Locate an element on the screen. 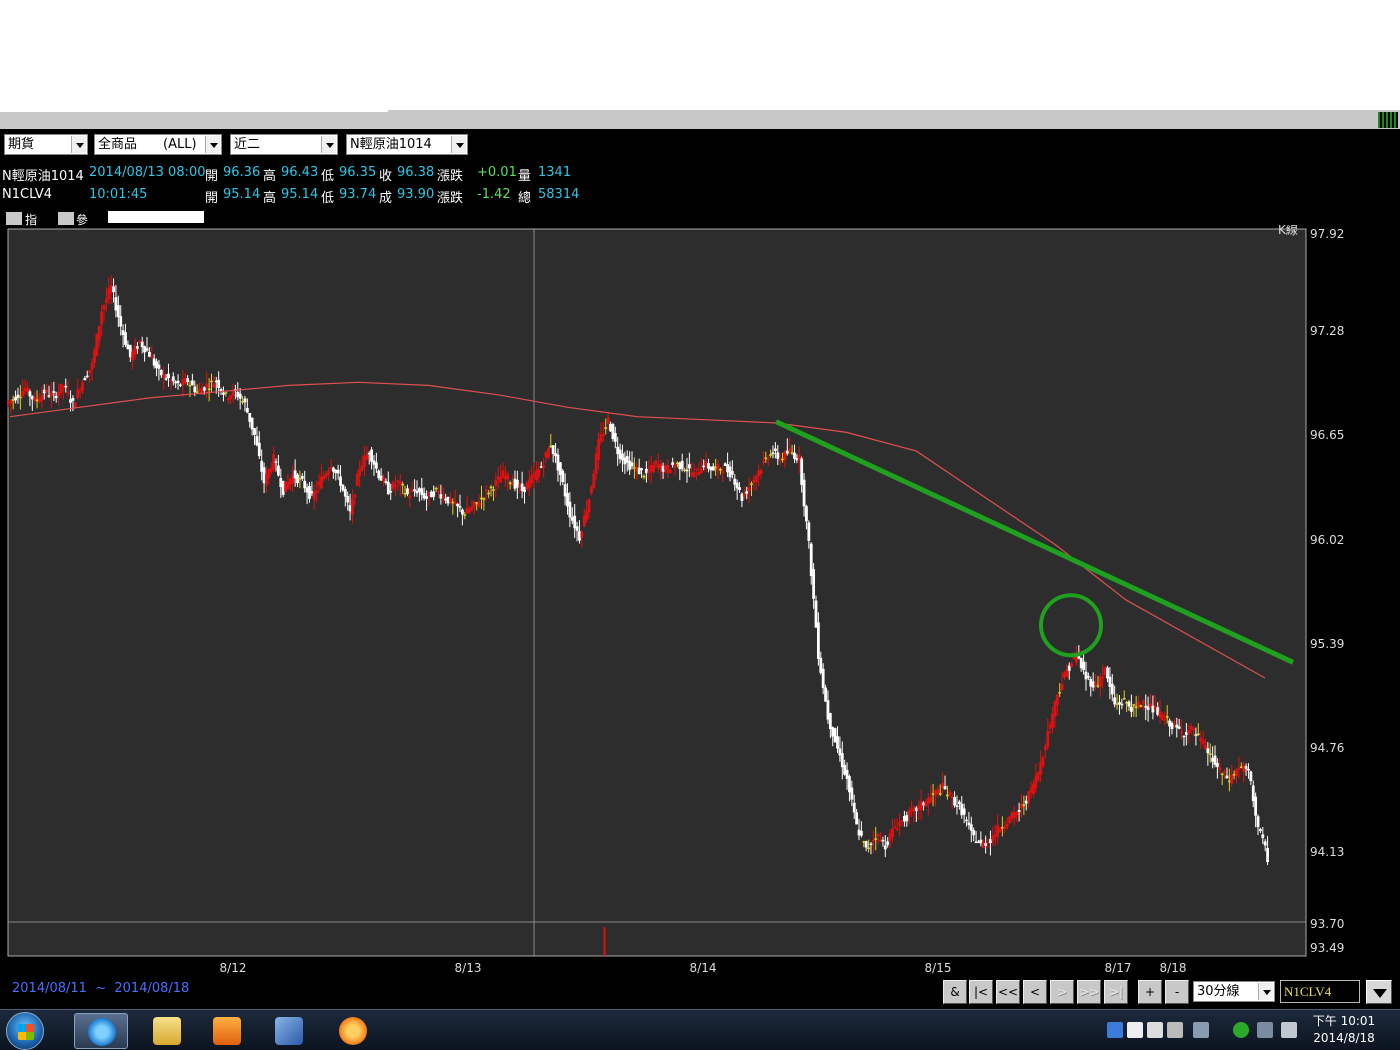 The image size is (1400, 1050). action-center-icon is located at coordinates (1265, 1030).